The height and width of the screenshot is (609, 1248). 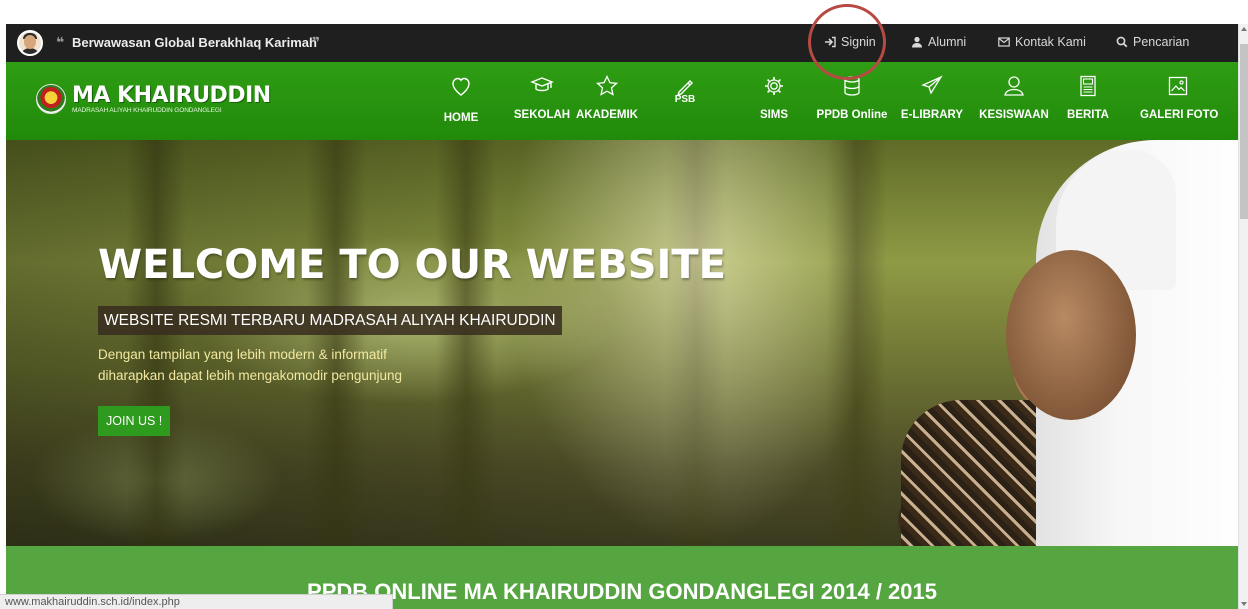 I want to click on kontak-label: Kontak Kami, so click(x=1050, y=42).